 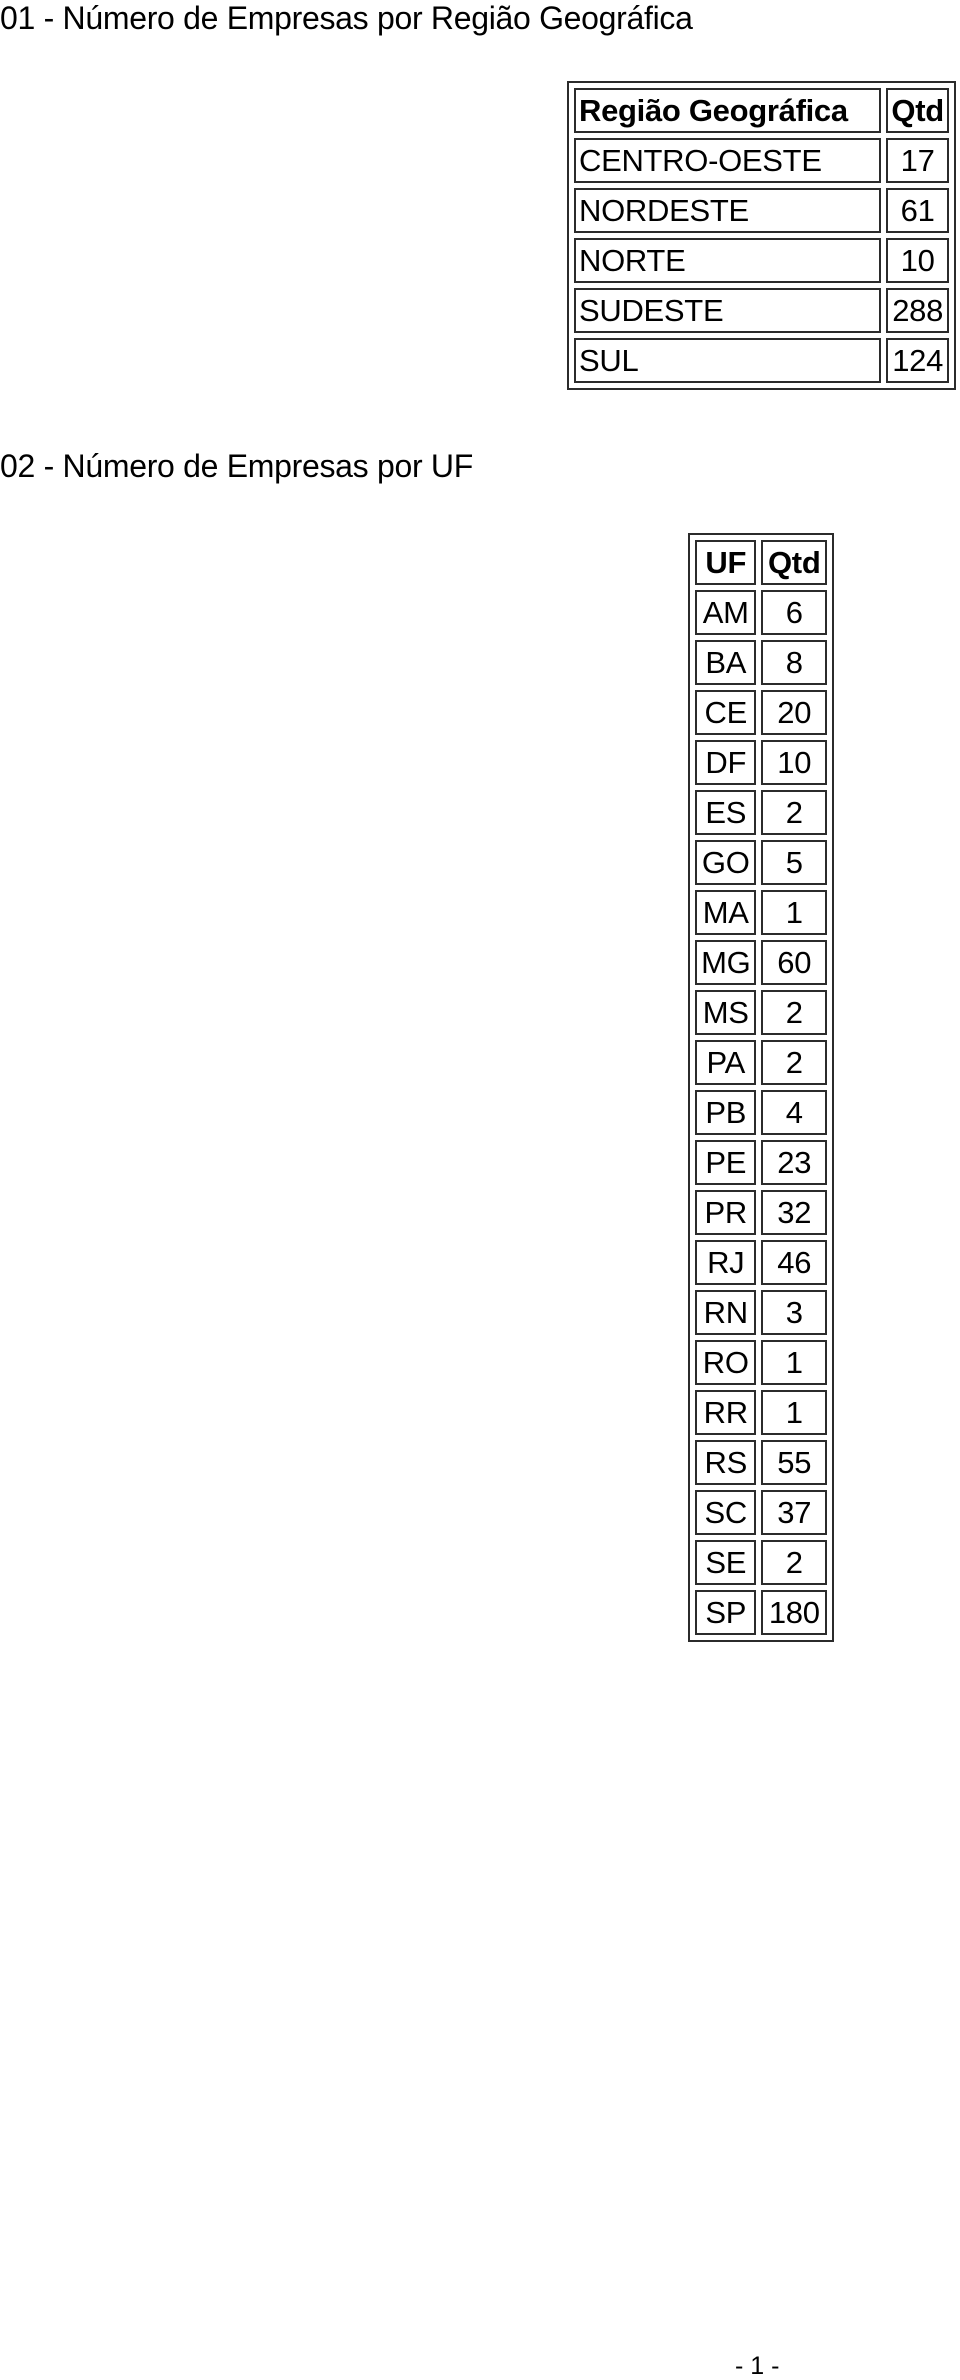 I want to click on table-row: PA 2, so click(x=761, y=1062).